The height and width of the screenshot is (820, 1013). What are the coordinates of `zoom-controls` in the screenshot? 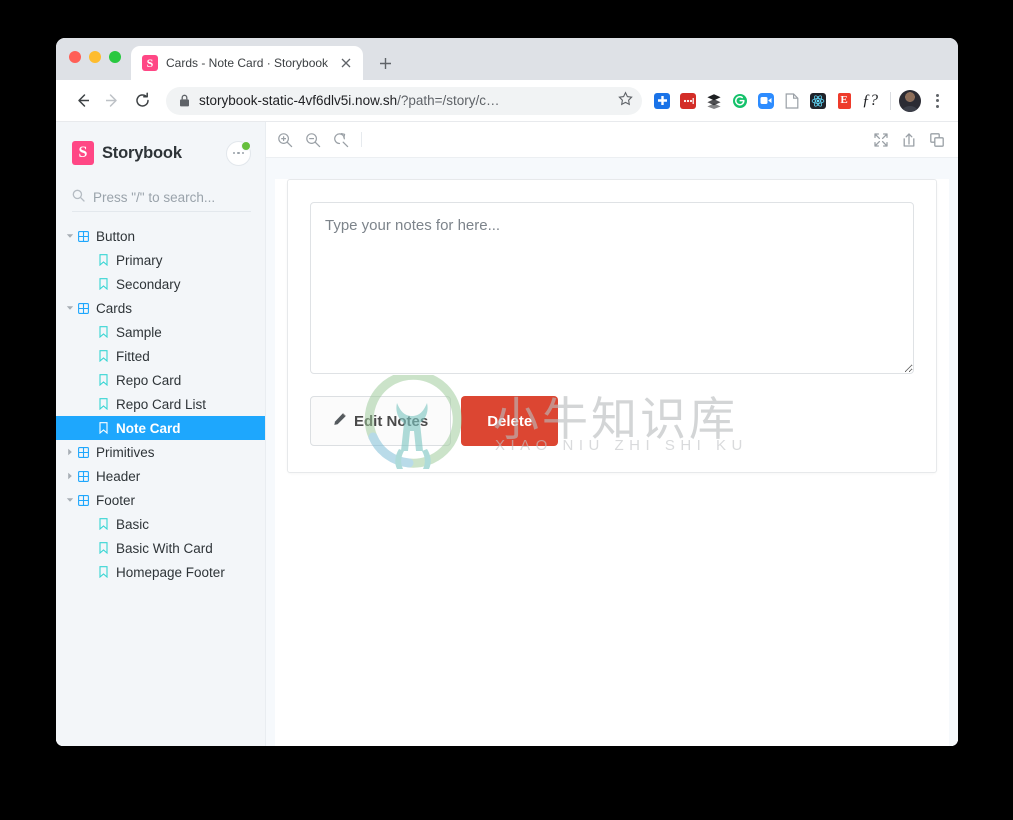 It's located at (313, 140).